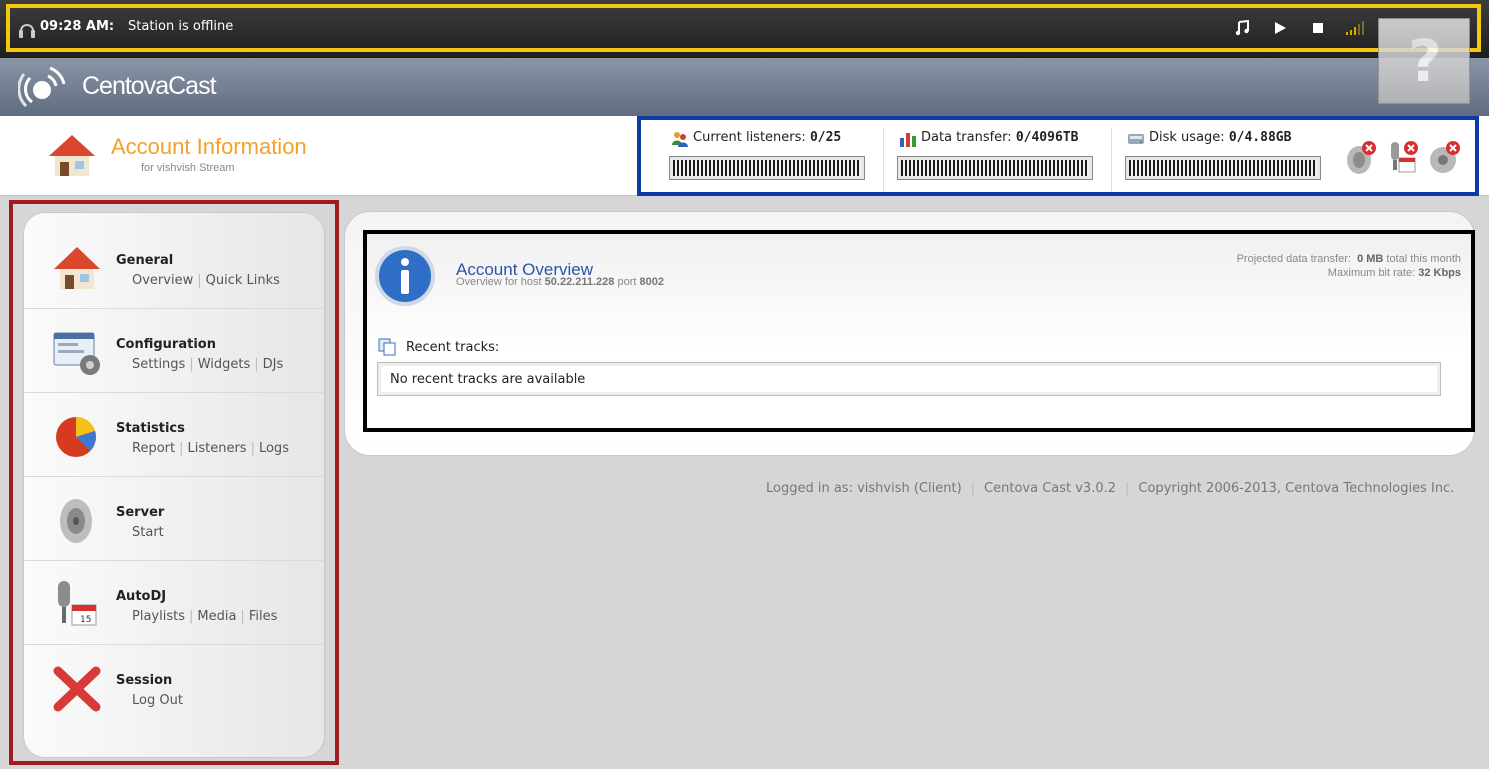 Image resolution: width=1489 pixels, height=769 pixels. I want to click on help-icon: ?, so click(1425, 61).